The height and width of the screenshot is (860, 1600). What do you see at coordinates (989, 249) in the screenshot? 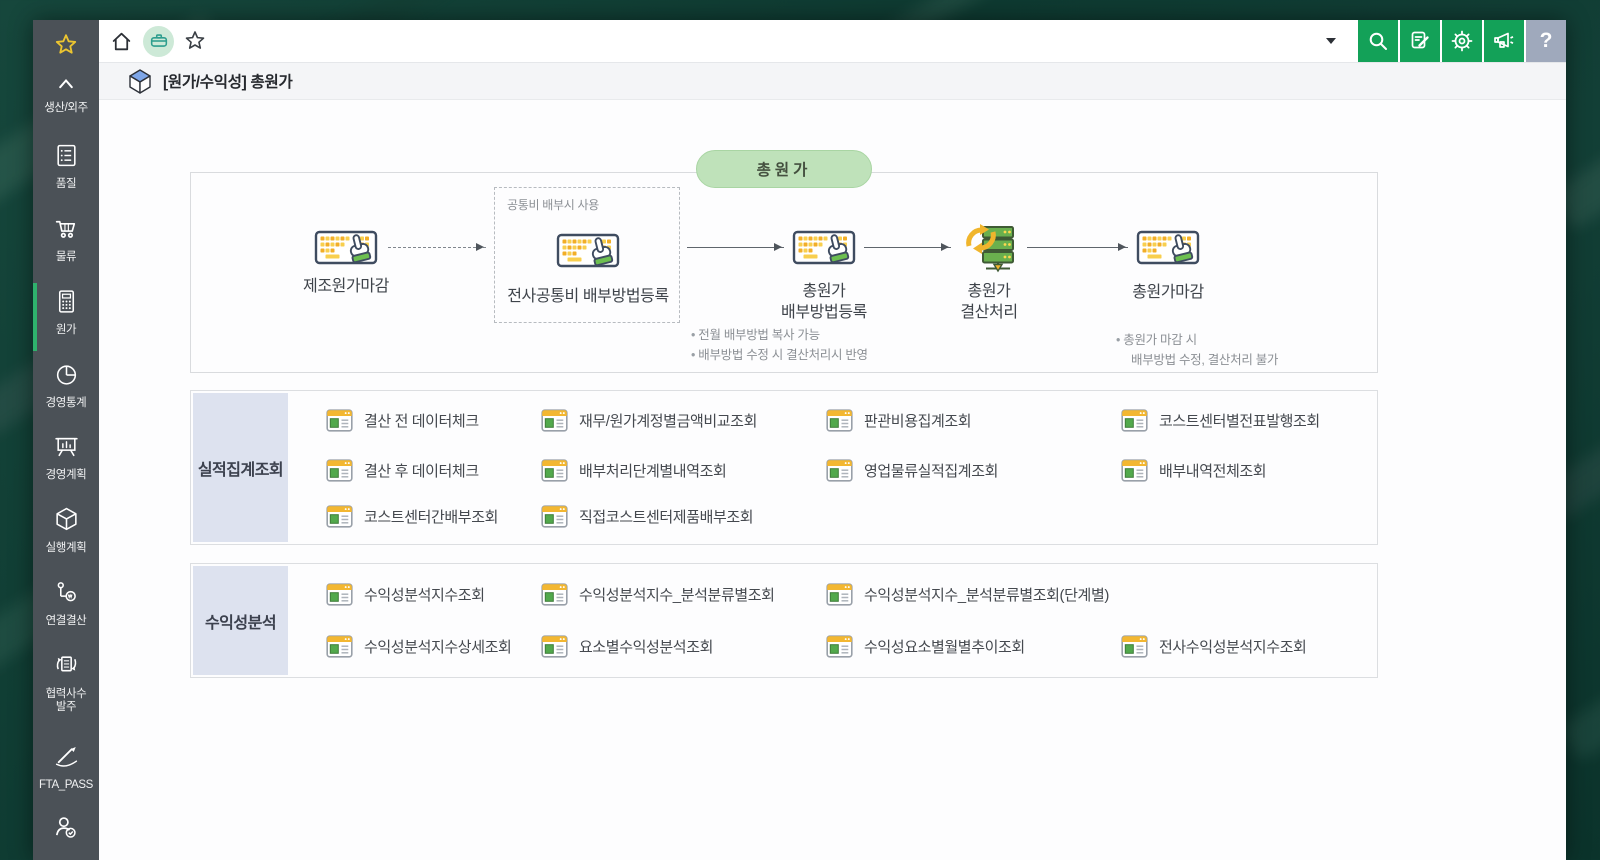
I see `flow-step-total-cost-settlement` at bounding box center [989, 249].